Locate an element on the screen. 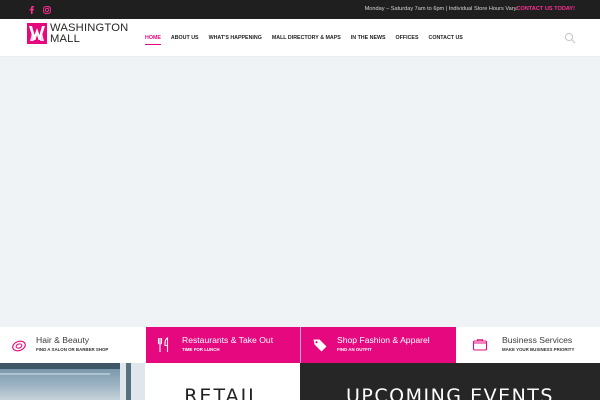 The image size is (600, 400). nav-item-in-the-news: IN THE NEWS is located at coordinates (368, 38).